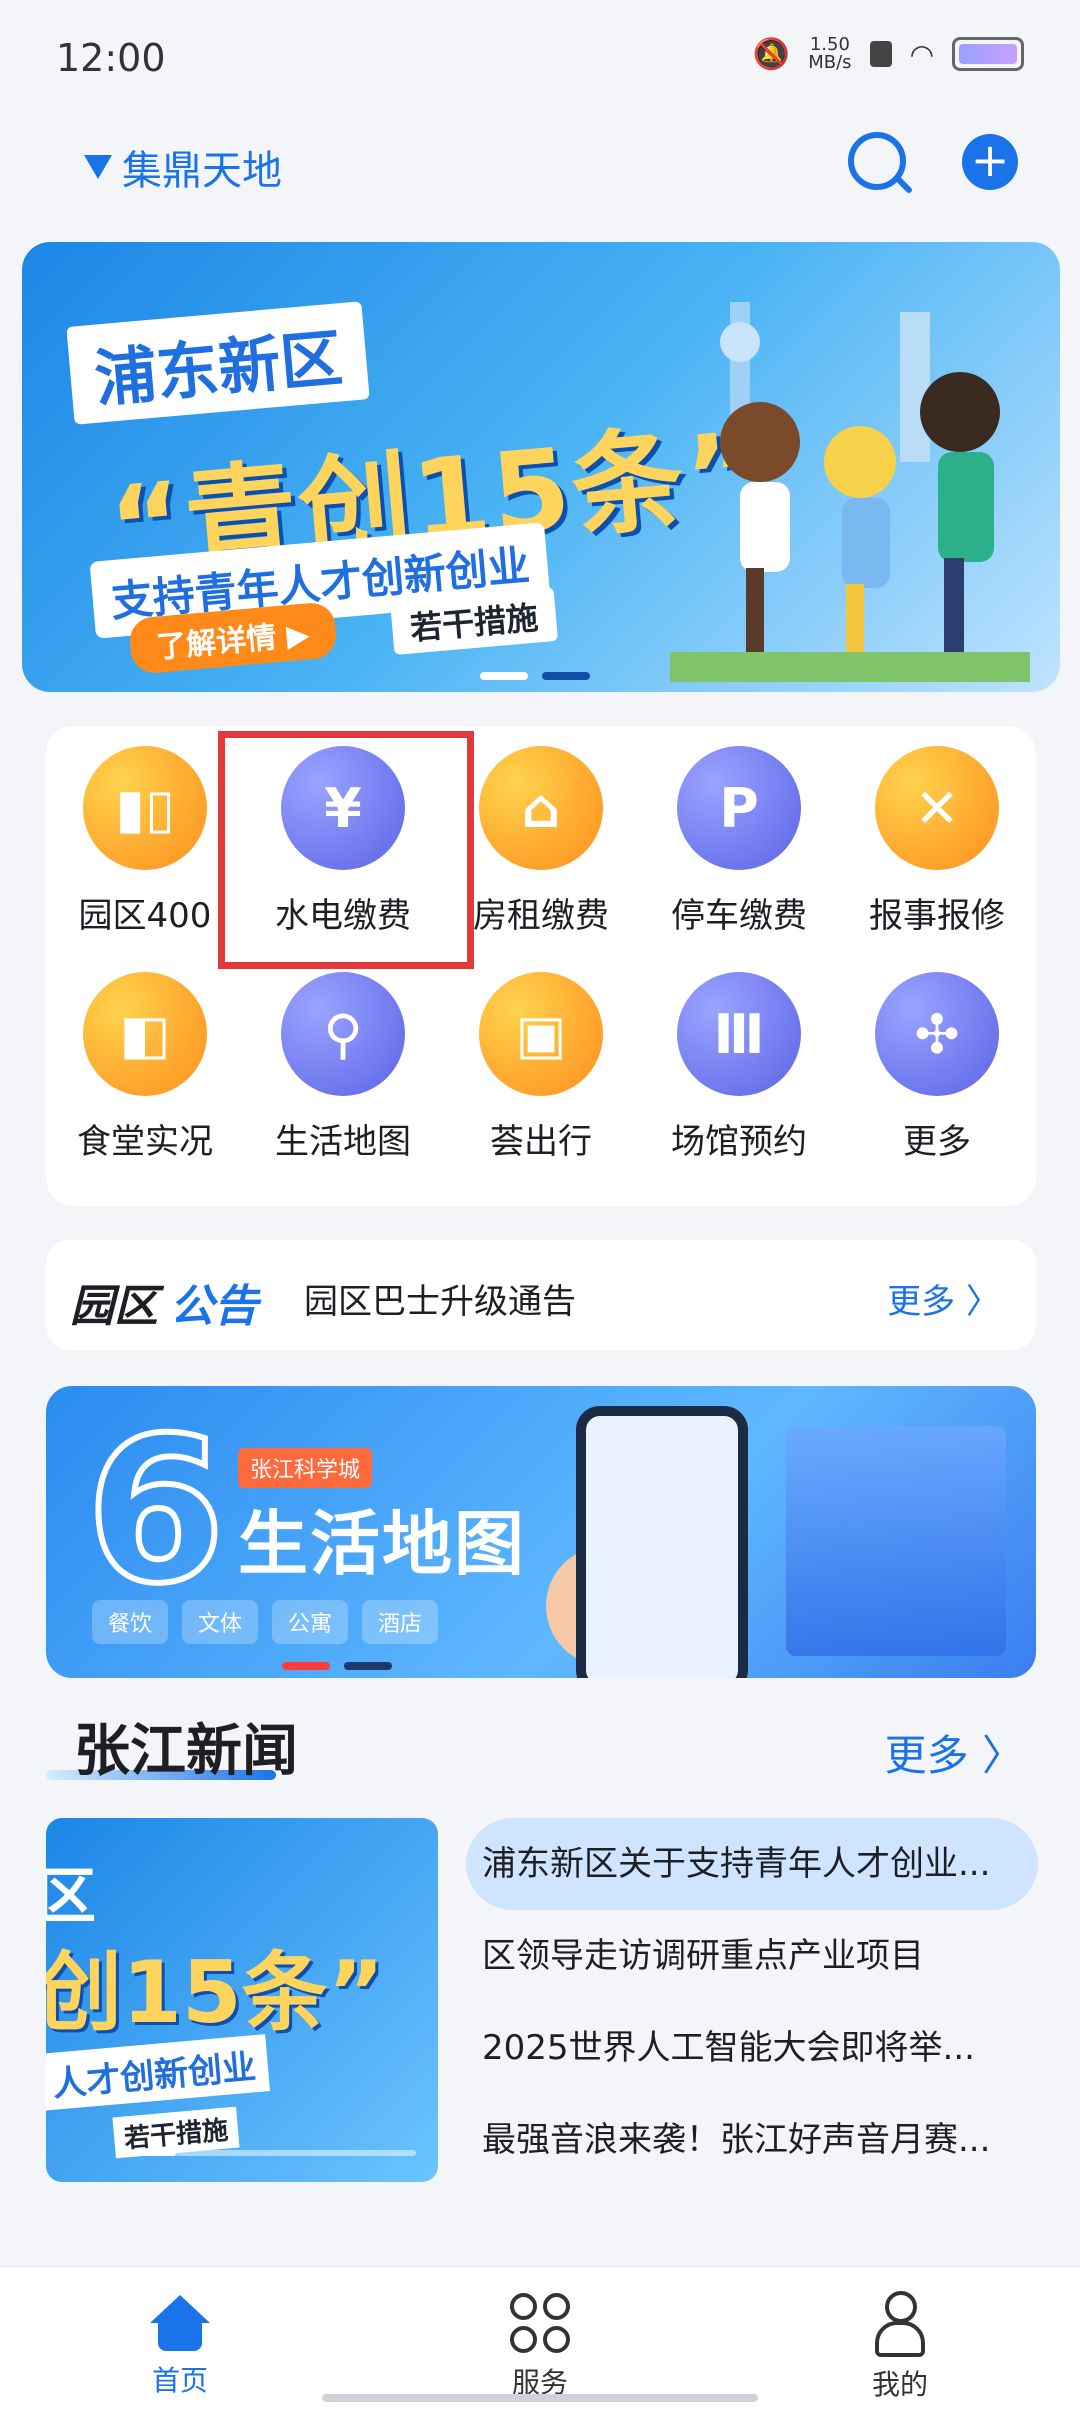 This screenshot has width=1080, height=2409. I want to click on service-item-repair: ✕ 报事报修, so click(937, 837).